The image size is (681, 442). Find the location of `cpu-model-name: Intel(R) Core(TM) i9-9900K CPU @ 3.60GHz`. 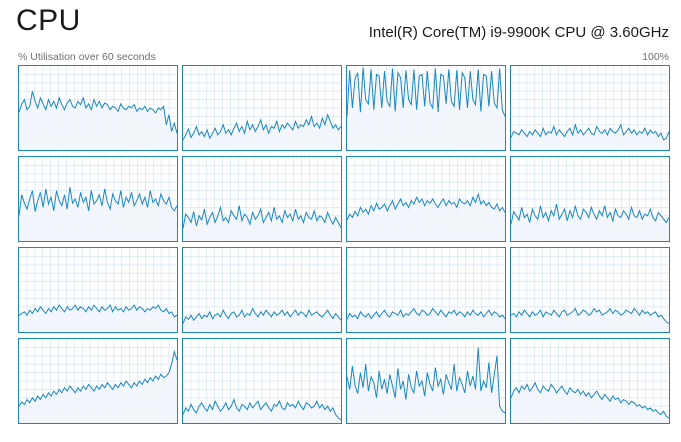

cpu-model-name: Intel(R) Core(TM) i9-9900K CPU @ 3.60GHz is located at coordinates (518, 32).